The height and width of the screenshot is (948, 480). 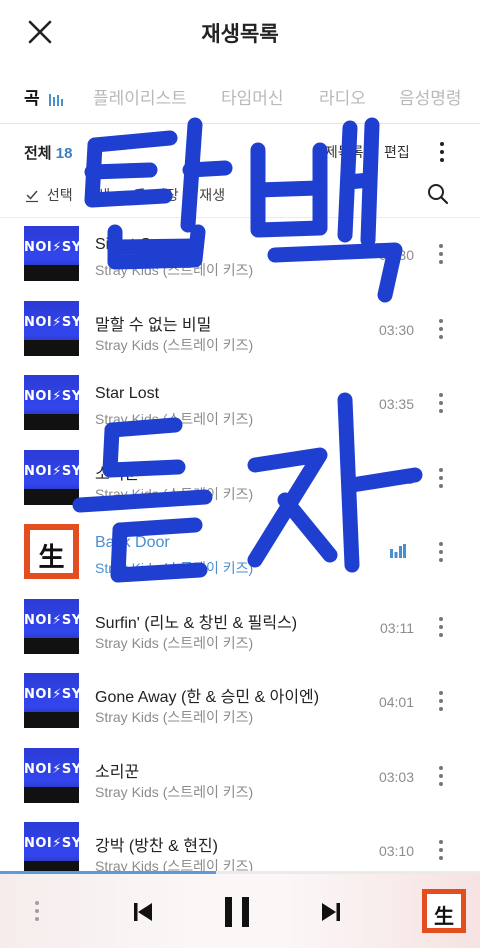 What do you see at coordinates (59, 195) in the screenshot?
I see `select-label: 선택` at bounding box center [59, 195].